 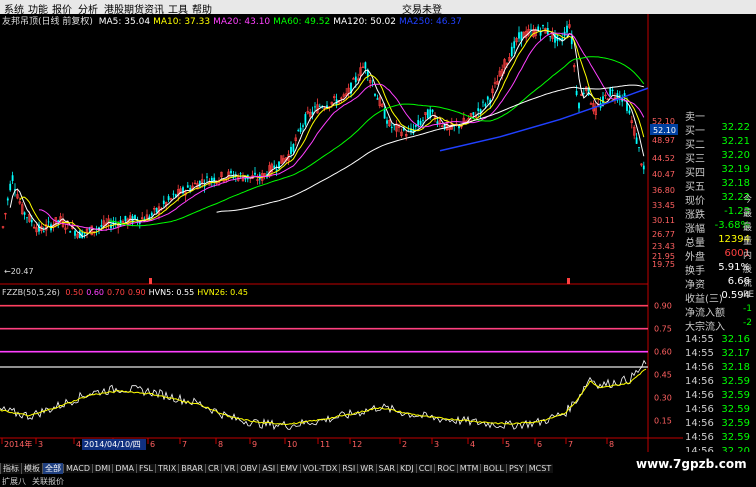 What do you see at coordinates (719, 269) in the screenshot?
I see `quote-row-11: 换手 5.91% 股` at bounding box center [719, 269].